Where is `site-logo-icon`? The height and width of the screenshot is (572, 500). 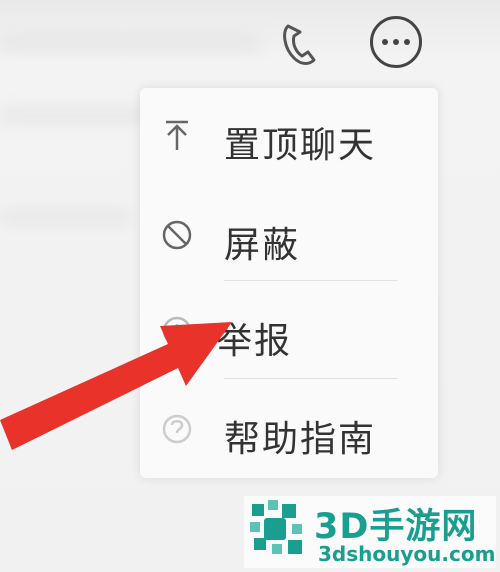
site-logo-icon is located at coordinates (276, 527).